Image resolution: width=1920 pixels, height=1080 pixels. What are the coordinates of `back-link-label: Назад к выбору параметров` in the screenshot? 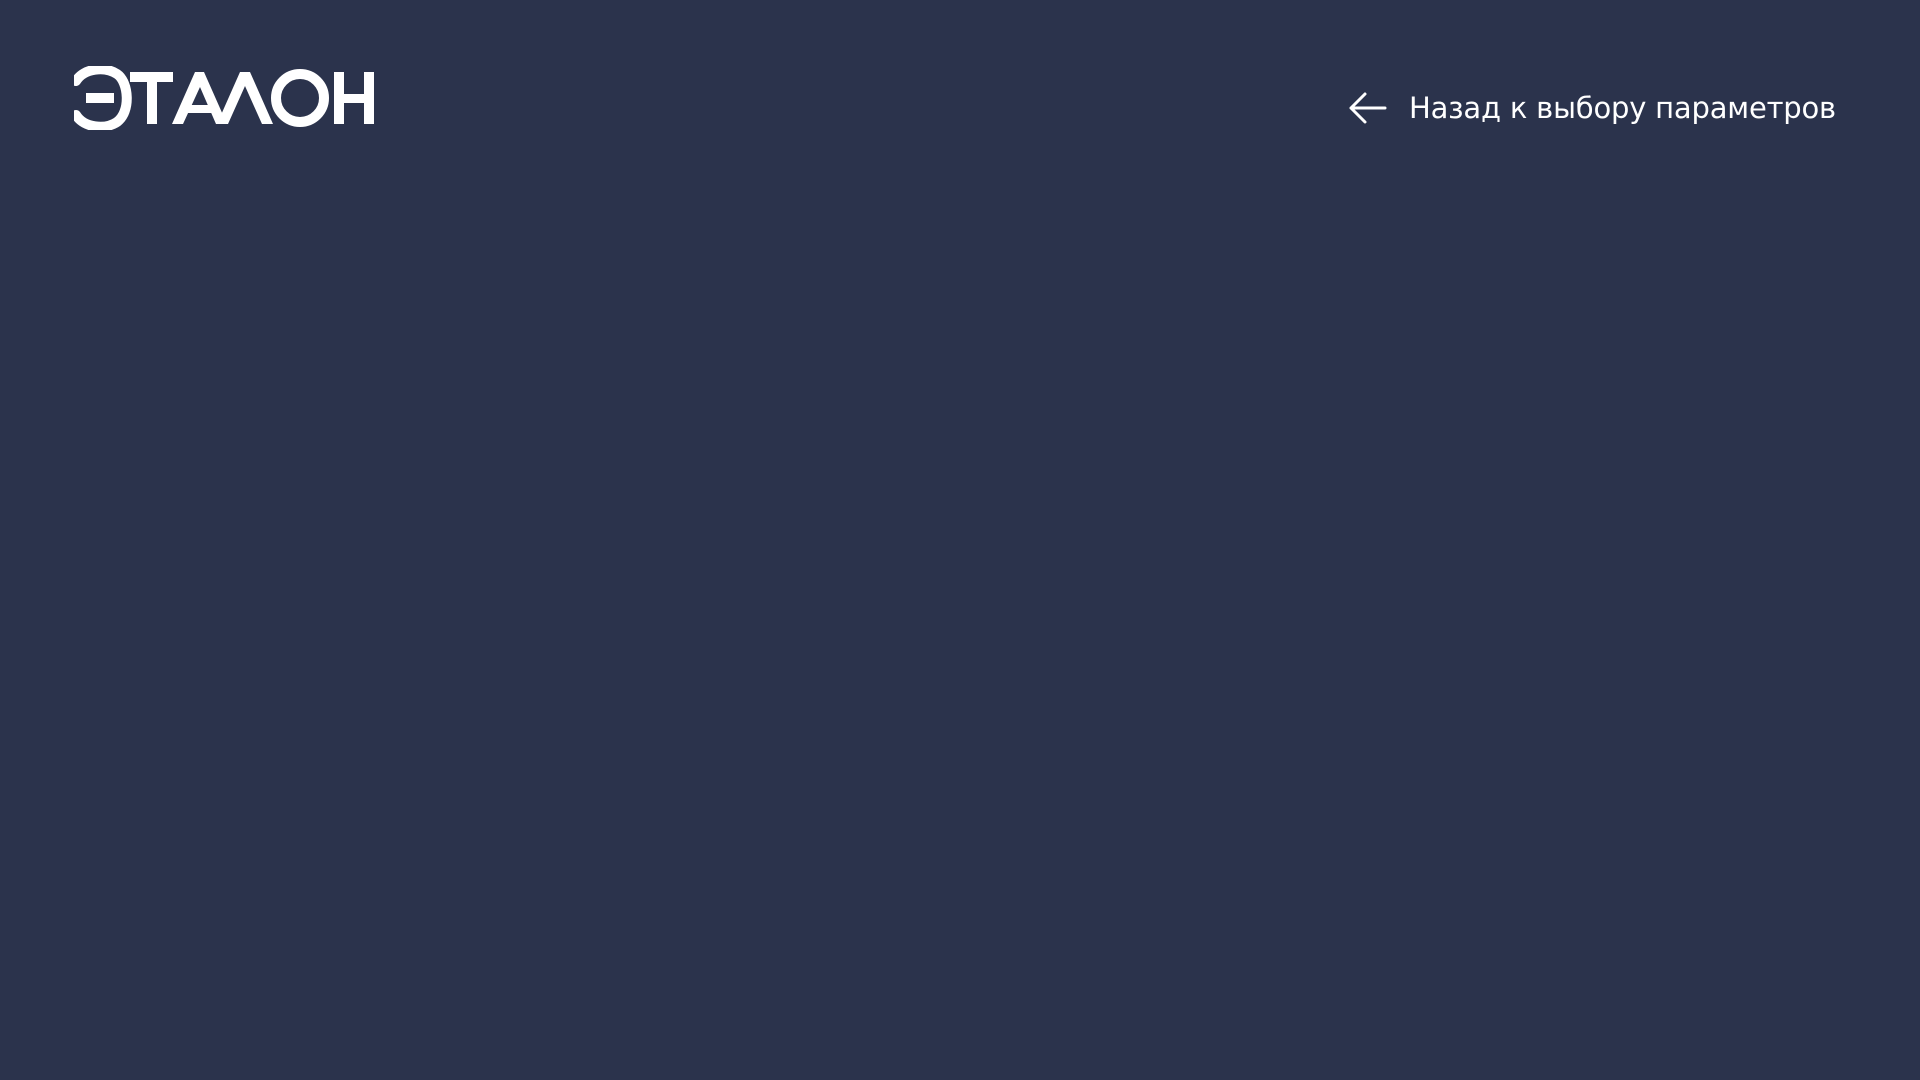 It's located at (1622, 107).